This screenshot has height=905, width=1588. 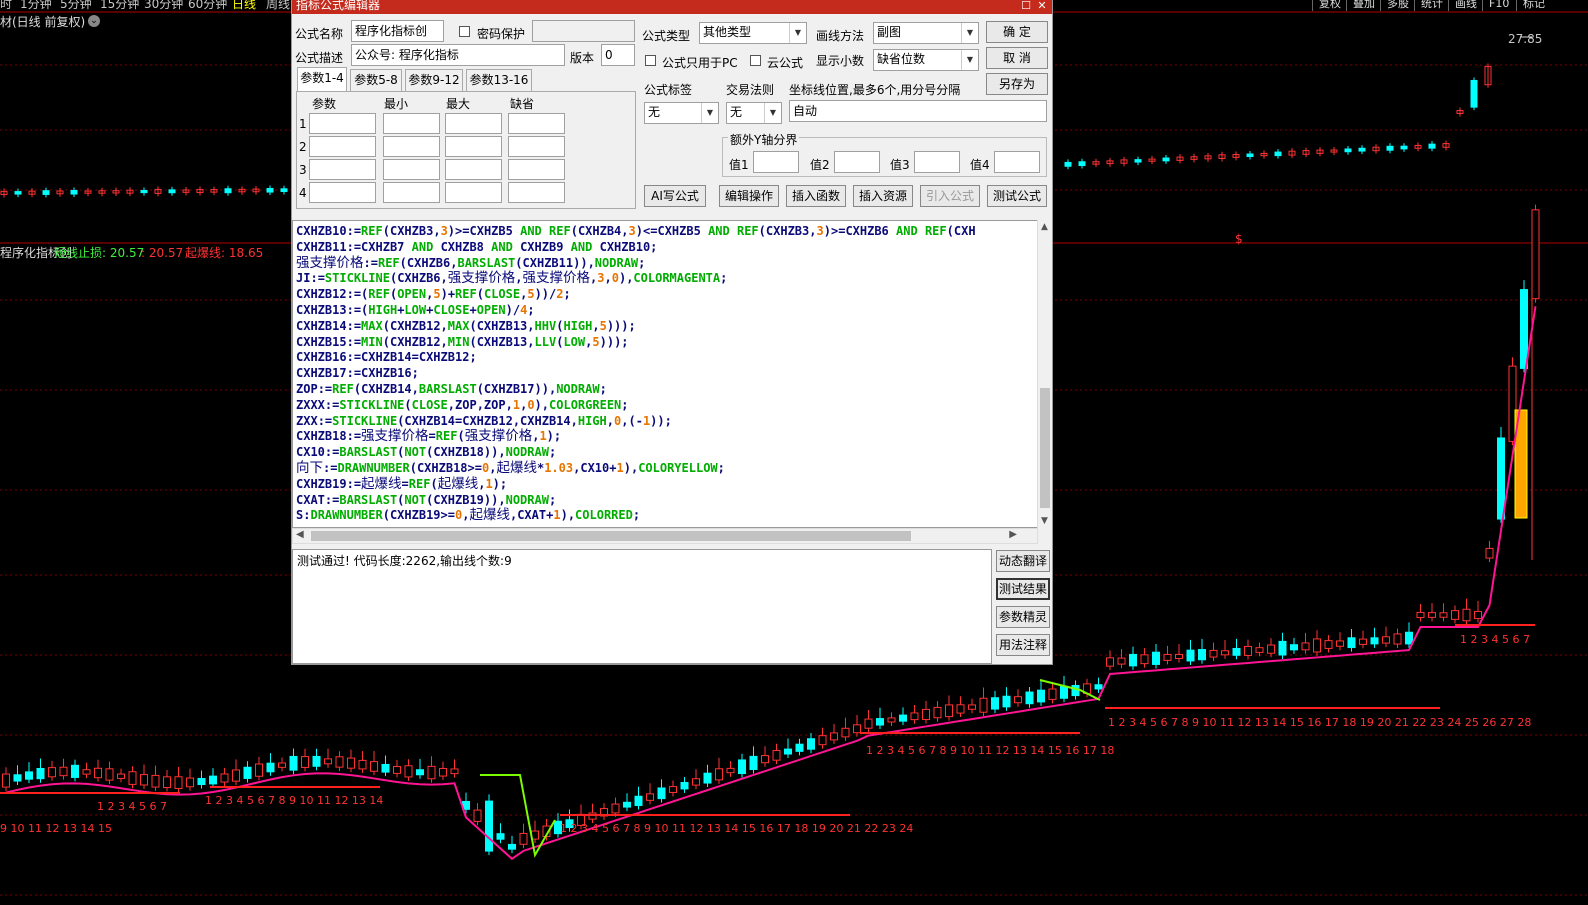 I want to click on chevron-right-icon: ▶, so click(x=1013, y=534).